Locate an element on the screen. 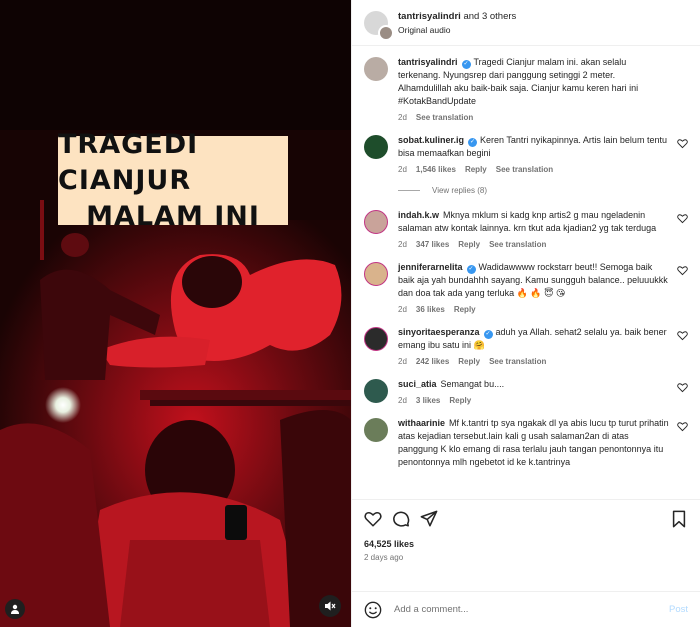  comment-input is located at coordinates (531, 609).